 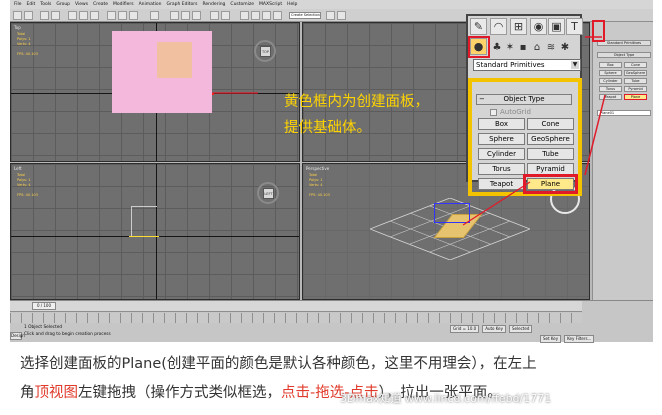 I want to click on track-bar, so click(x=296, y=318).